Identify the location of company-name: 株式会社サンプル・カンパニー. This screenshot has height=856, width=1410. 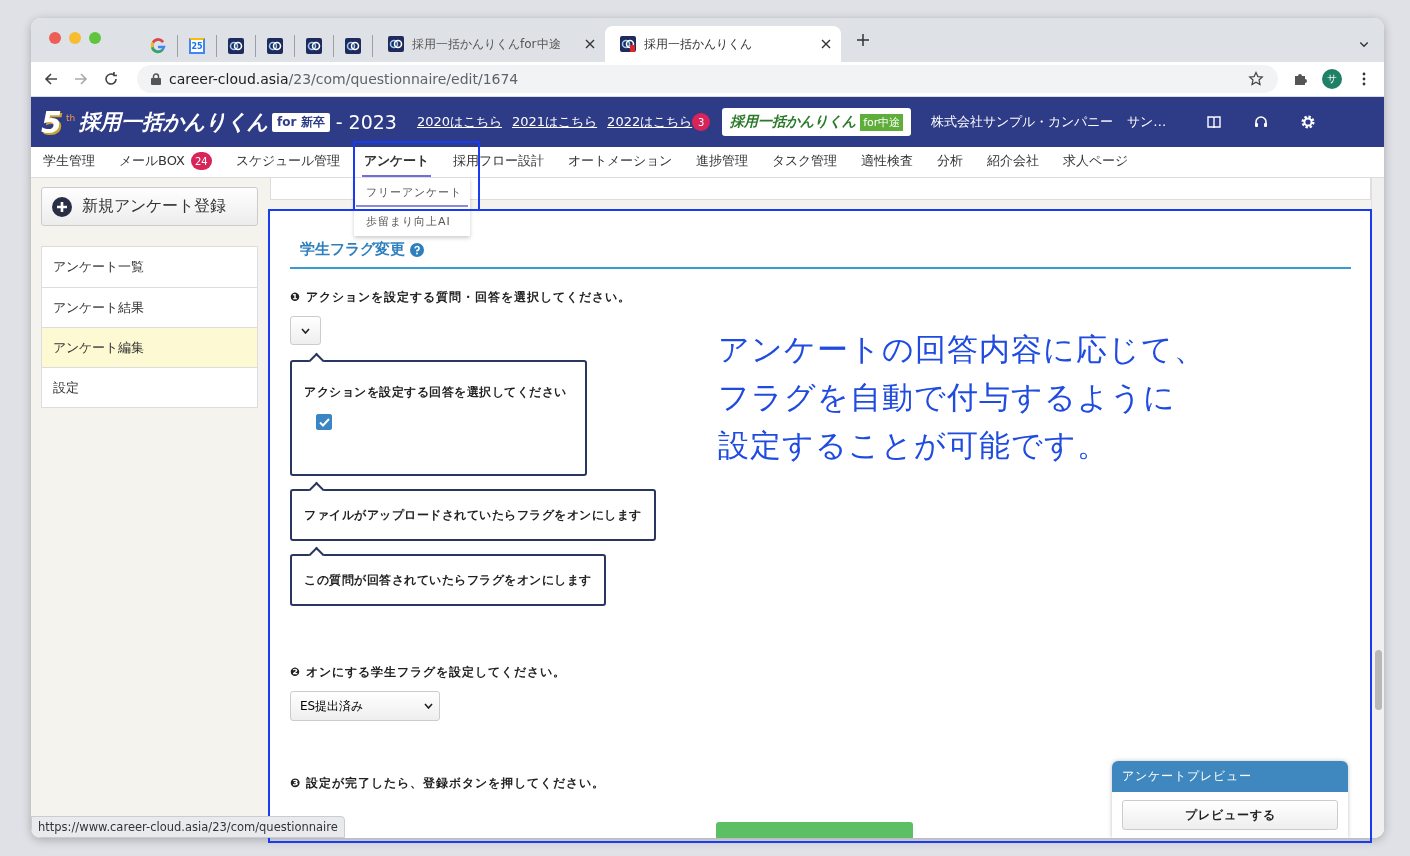
(1022, 122).